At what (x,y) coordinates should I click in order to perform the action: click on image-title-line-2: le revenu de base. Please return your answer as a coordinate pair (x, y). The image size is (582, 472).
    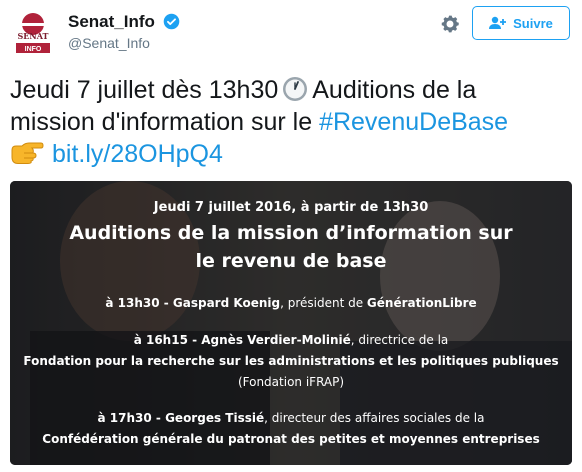
    Looking at the image, I should click on (291, 261).